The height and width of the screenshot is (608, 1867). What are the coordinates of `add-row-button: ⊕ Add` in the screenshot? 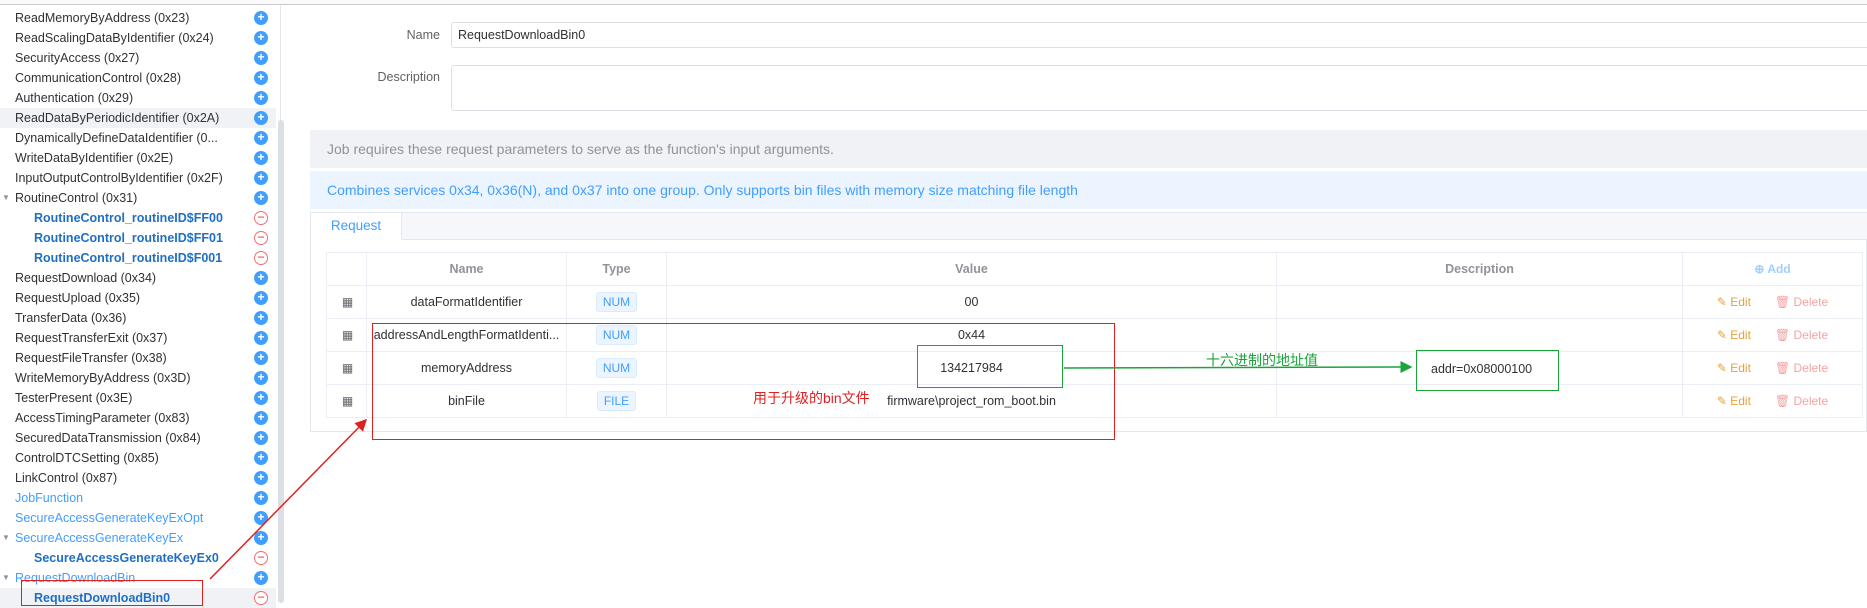 It's located at (1772, 269).